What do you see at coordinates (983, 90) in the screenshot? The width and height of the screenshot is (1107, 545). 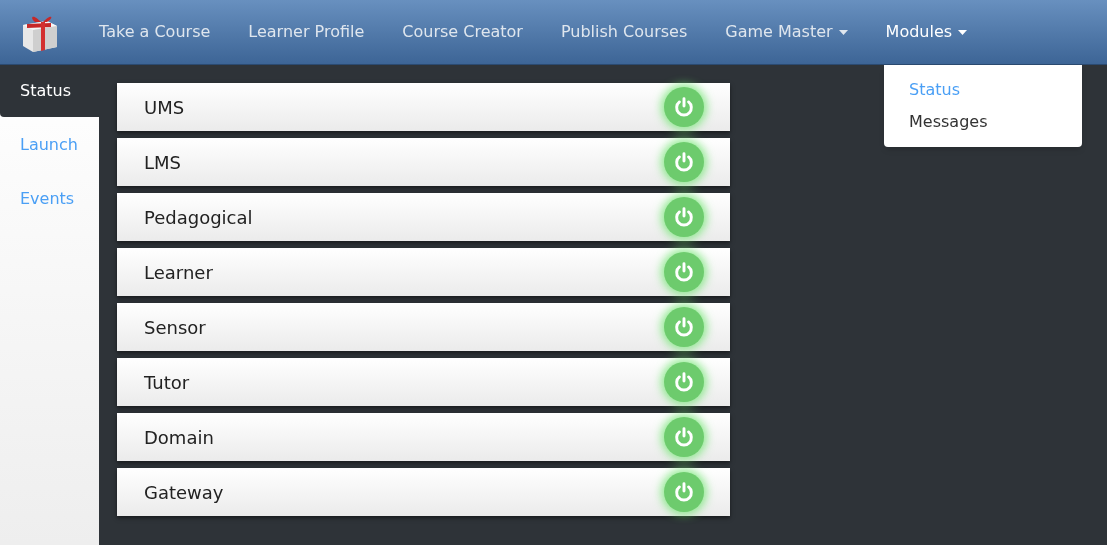 I see `menu-item: Status` at bounding box center [983, 90].